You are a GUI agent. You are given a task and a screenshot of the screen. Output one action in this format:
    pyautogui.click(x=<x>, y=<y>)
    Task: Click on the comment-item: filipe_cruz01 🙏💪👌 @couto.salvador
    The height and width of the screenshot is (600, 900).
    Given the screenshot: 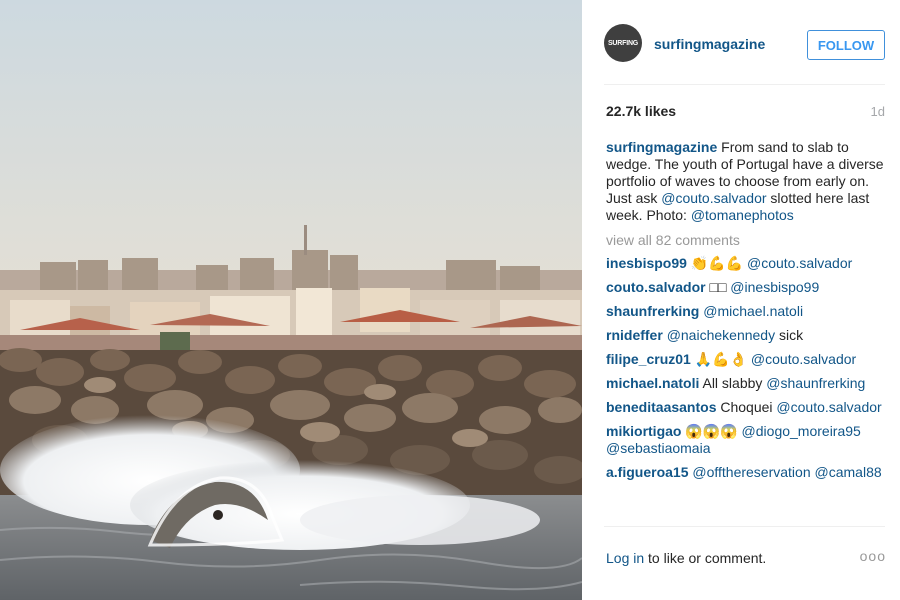 What is the action you would take?
    pyautogui.click(x=747, y=359)
    